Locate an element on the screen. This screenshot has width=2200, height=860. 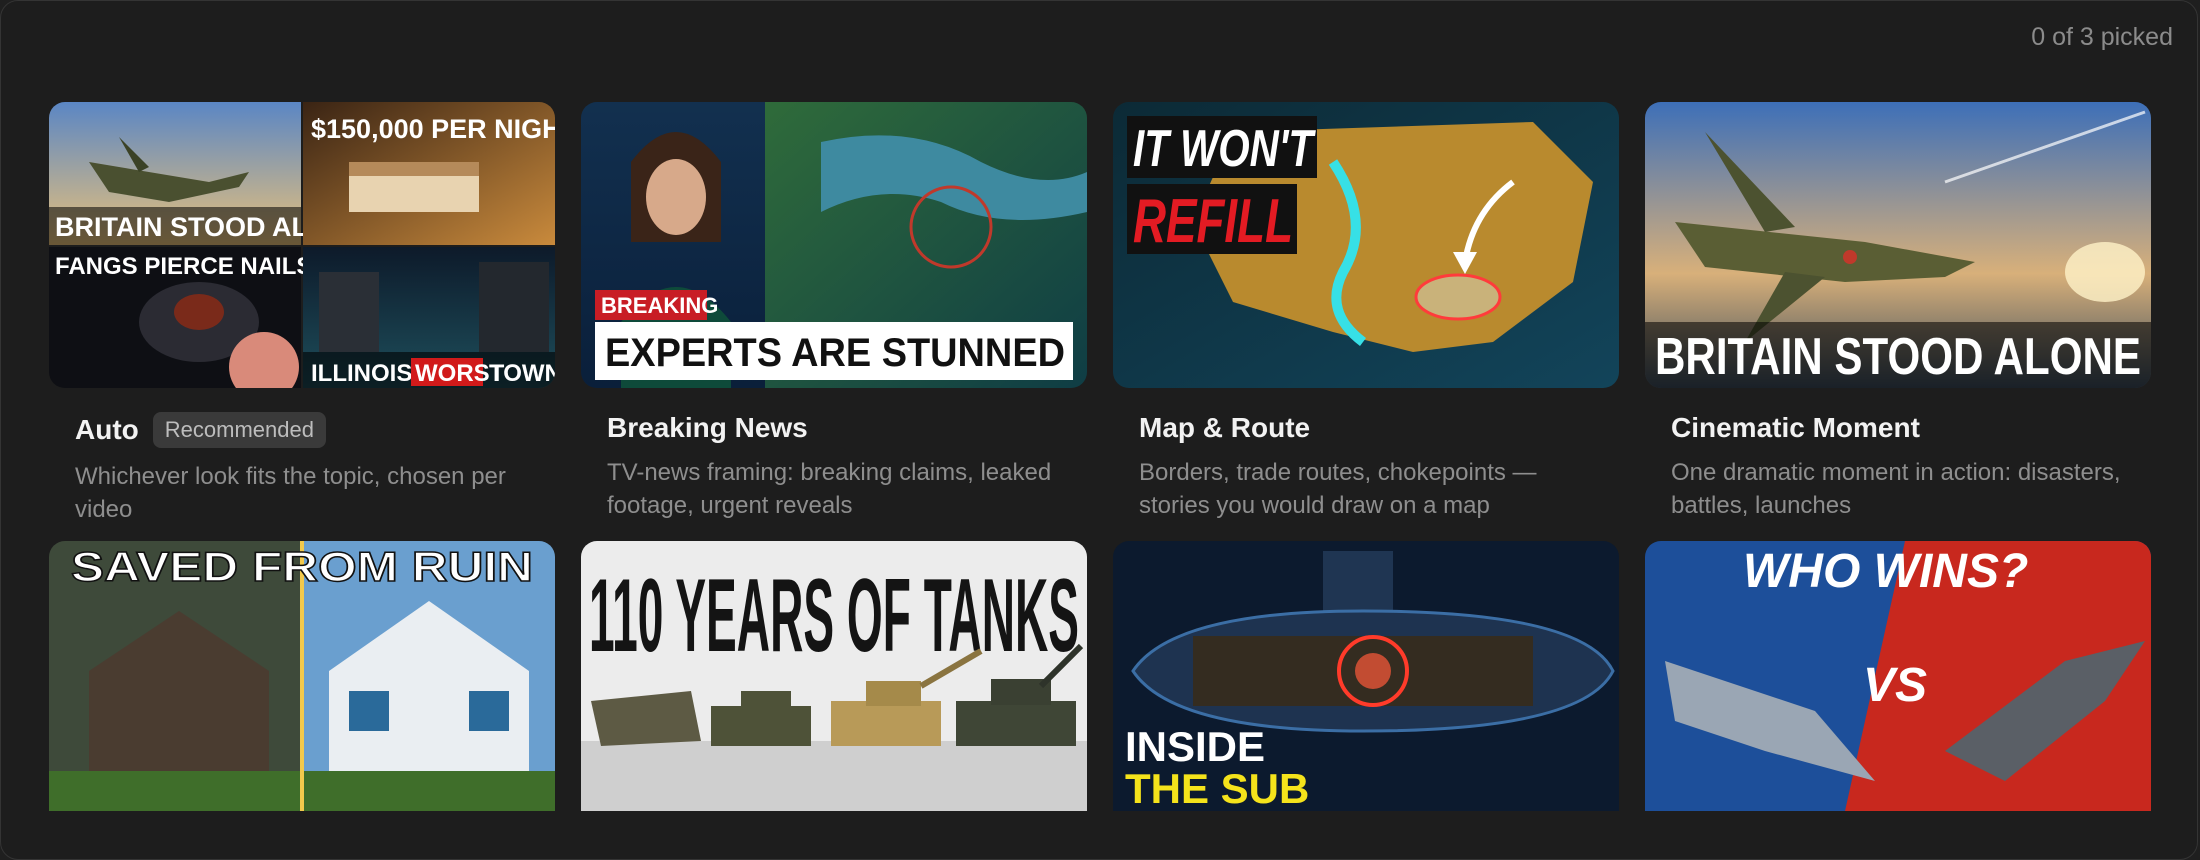
style-card-cutaway: INSIDE THE SUB is located at coordinates (1366, 676).